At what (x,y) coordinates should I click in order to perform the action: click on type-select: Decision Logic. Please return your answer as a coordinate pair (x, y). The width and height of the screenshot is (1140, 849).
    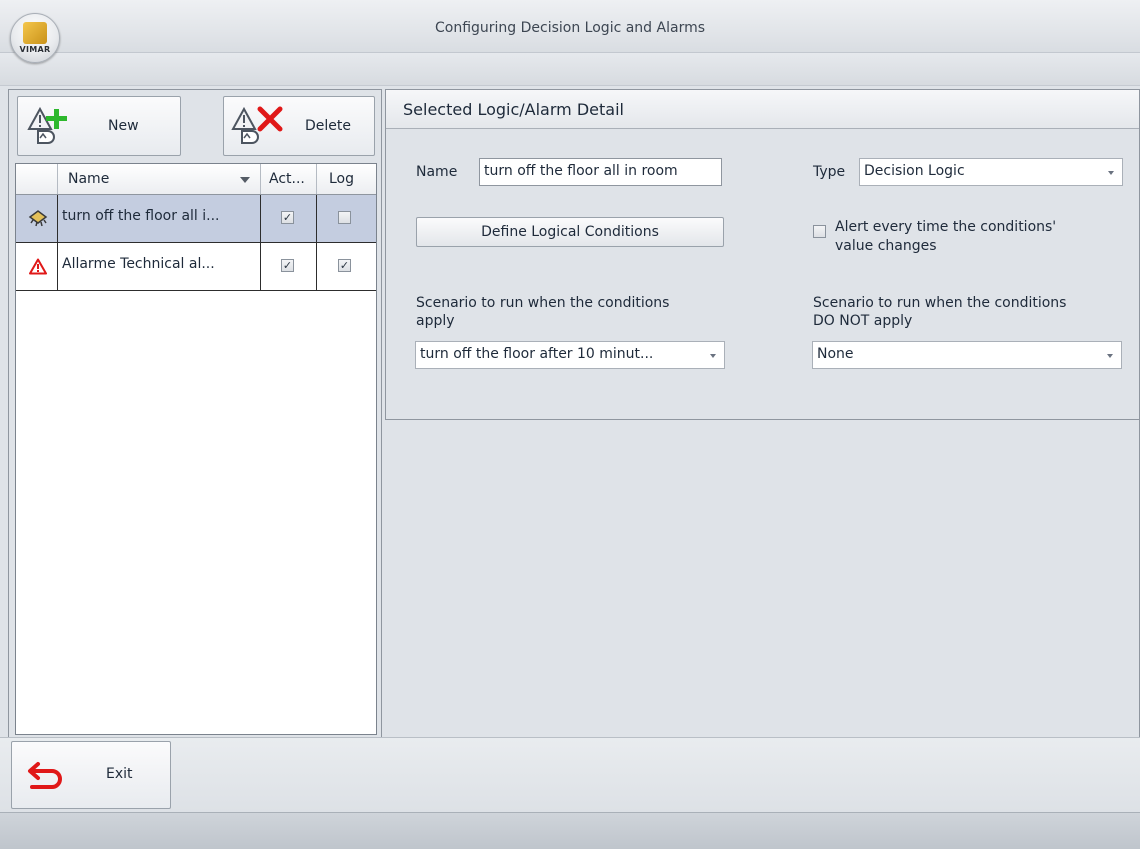
    Looking at the image, I should click on (991, 172).